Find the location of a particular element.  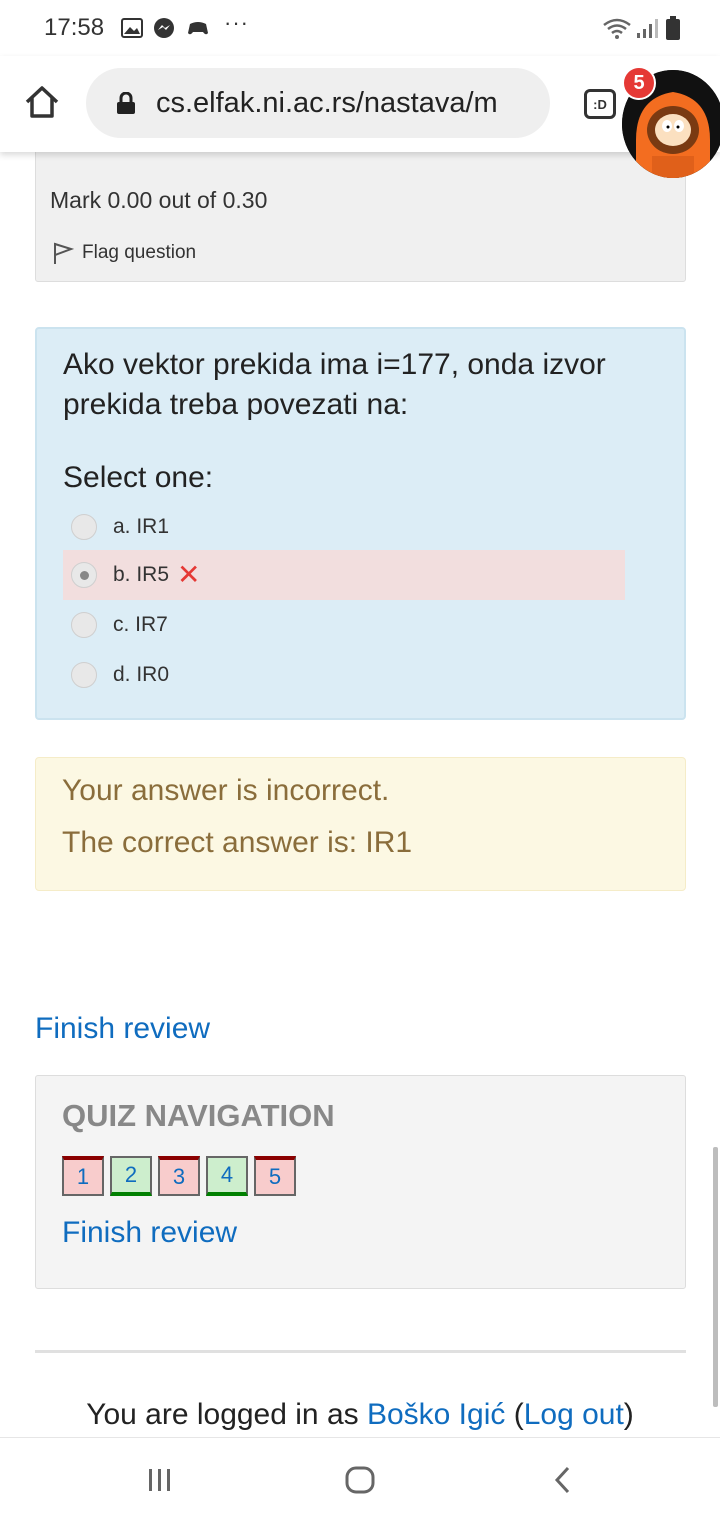

address-bar: cs.elfak.ni.ac.rs/nastava/m is located at coordinates (318, 103).